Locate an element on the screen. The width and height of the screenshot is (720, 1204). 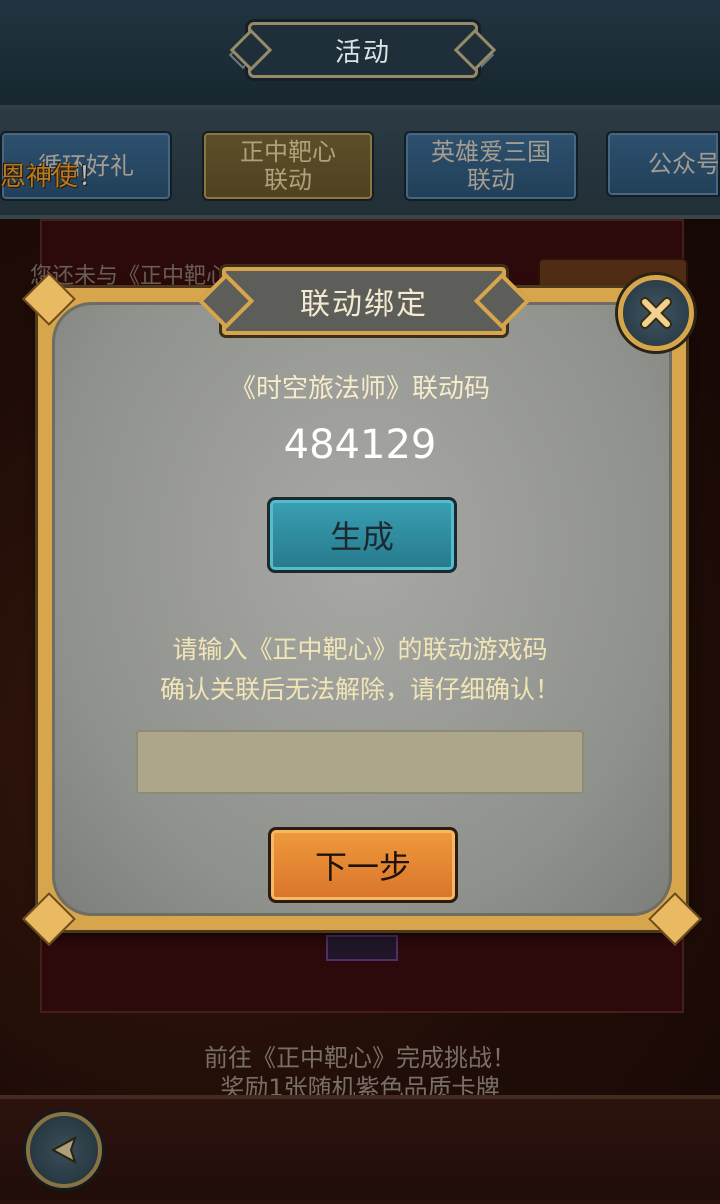
close-button is located at coordinates (656, 313).